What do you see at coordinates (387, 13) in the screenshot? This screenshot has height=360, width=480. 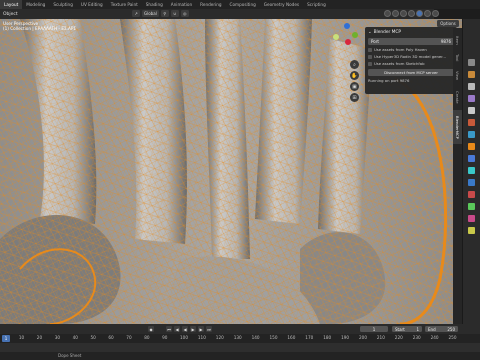 I see `visibility-icon` at bounding box center [387, 13].